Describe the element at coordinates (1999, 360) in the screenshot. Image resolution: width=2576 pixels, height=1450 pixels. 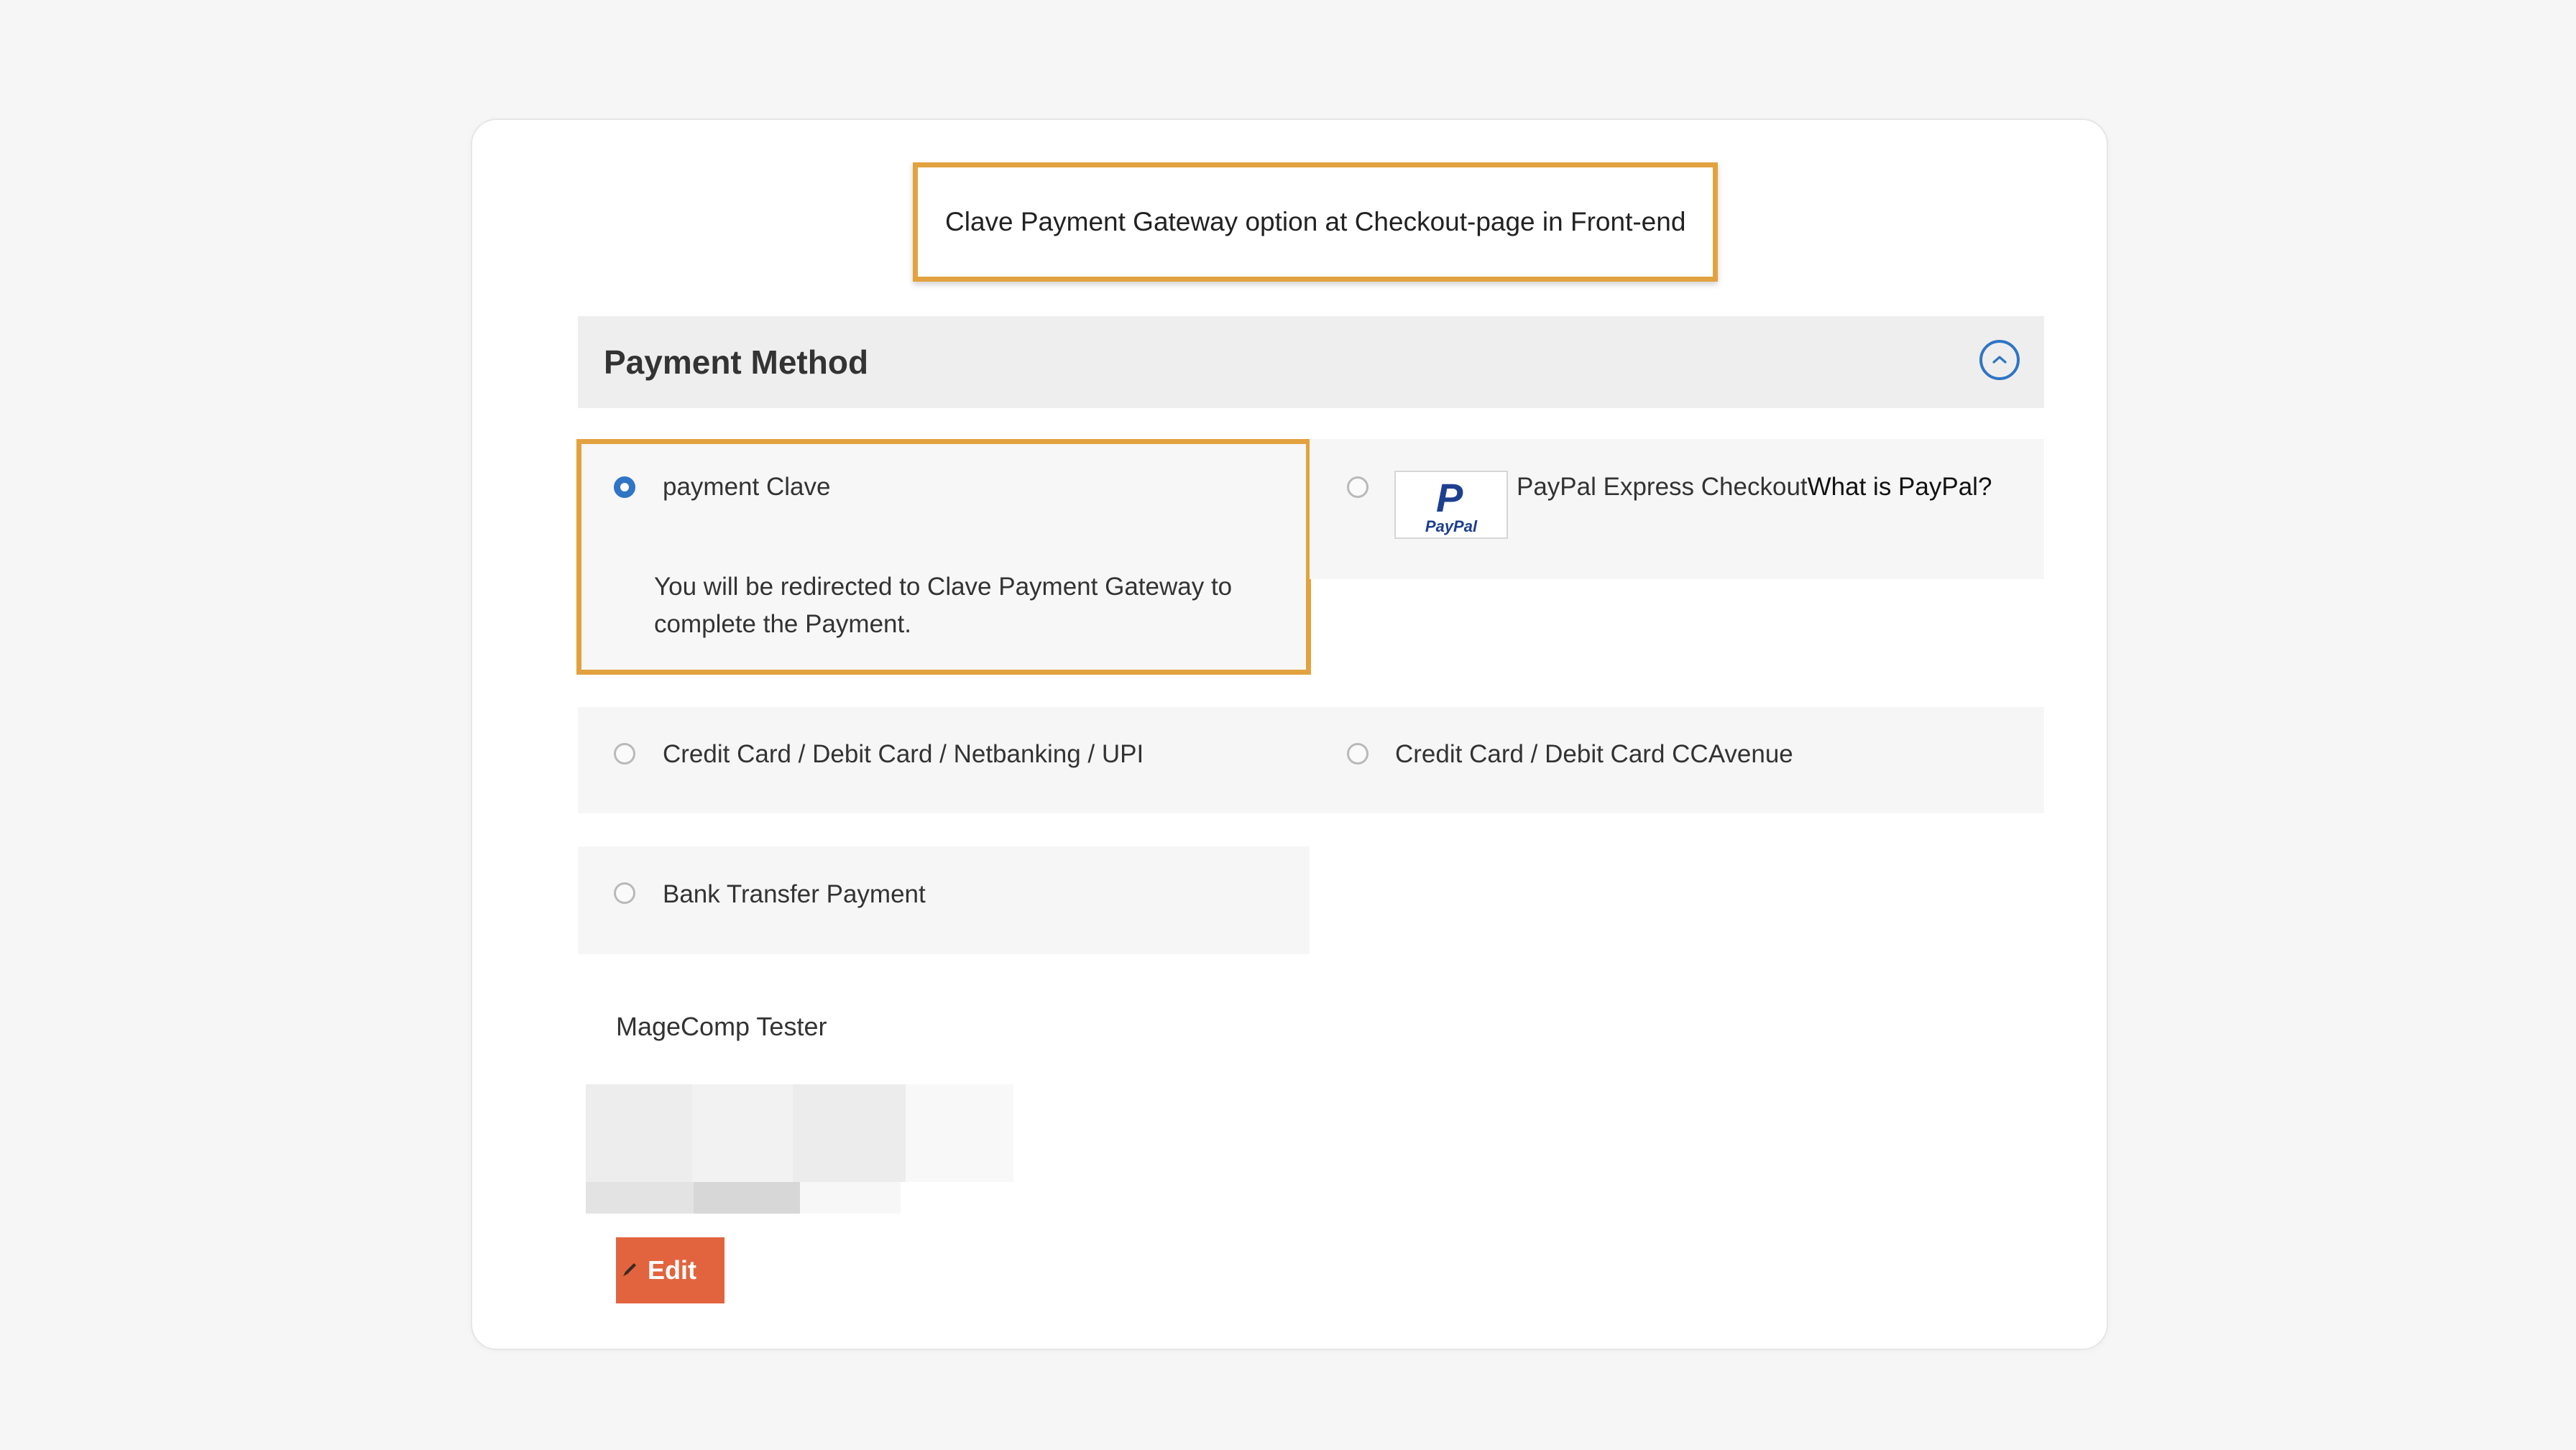
I see `chevron-up-circle-icon` at that location.